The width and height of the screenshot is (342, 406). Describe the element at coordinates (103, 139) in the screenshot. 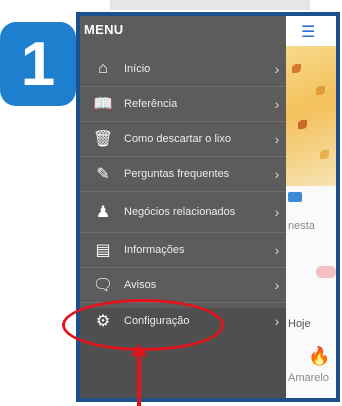

I see `trash-icon: 🗑` at that location.